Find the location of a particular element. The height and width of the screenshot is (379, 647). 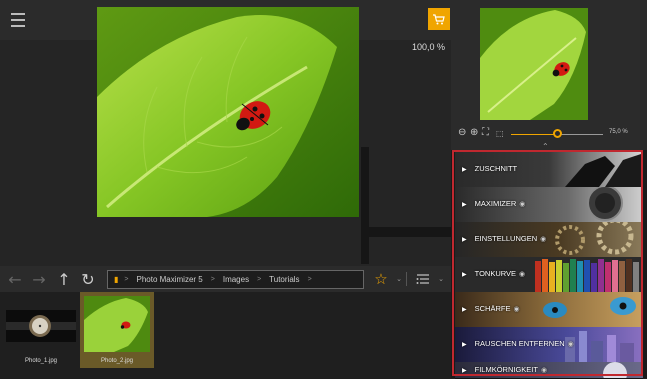

panel-item-label: EINSTELLUNGEN is located at coordinates (506, 238).